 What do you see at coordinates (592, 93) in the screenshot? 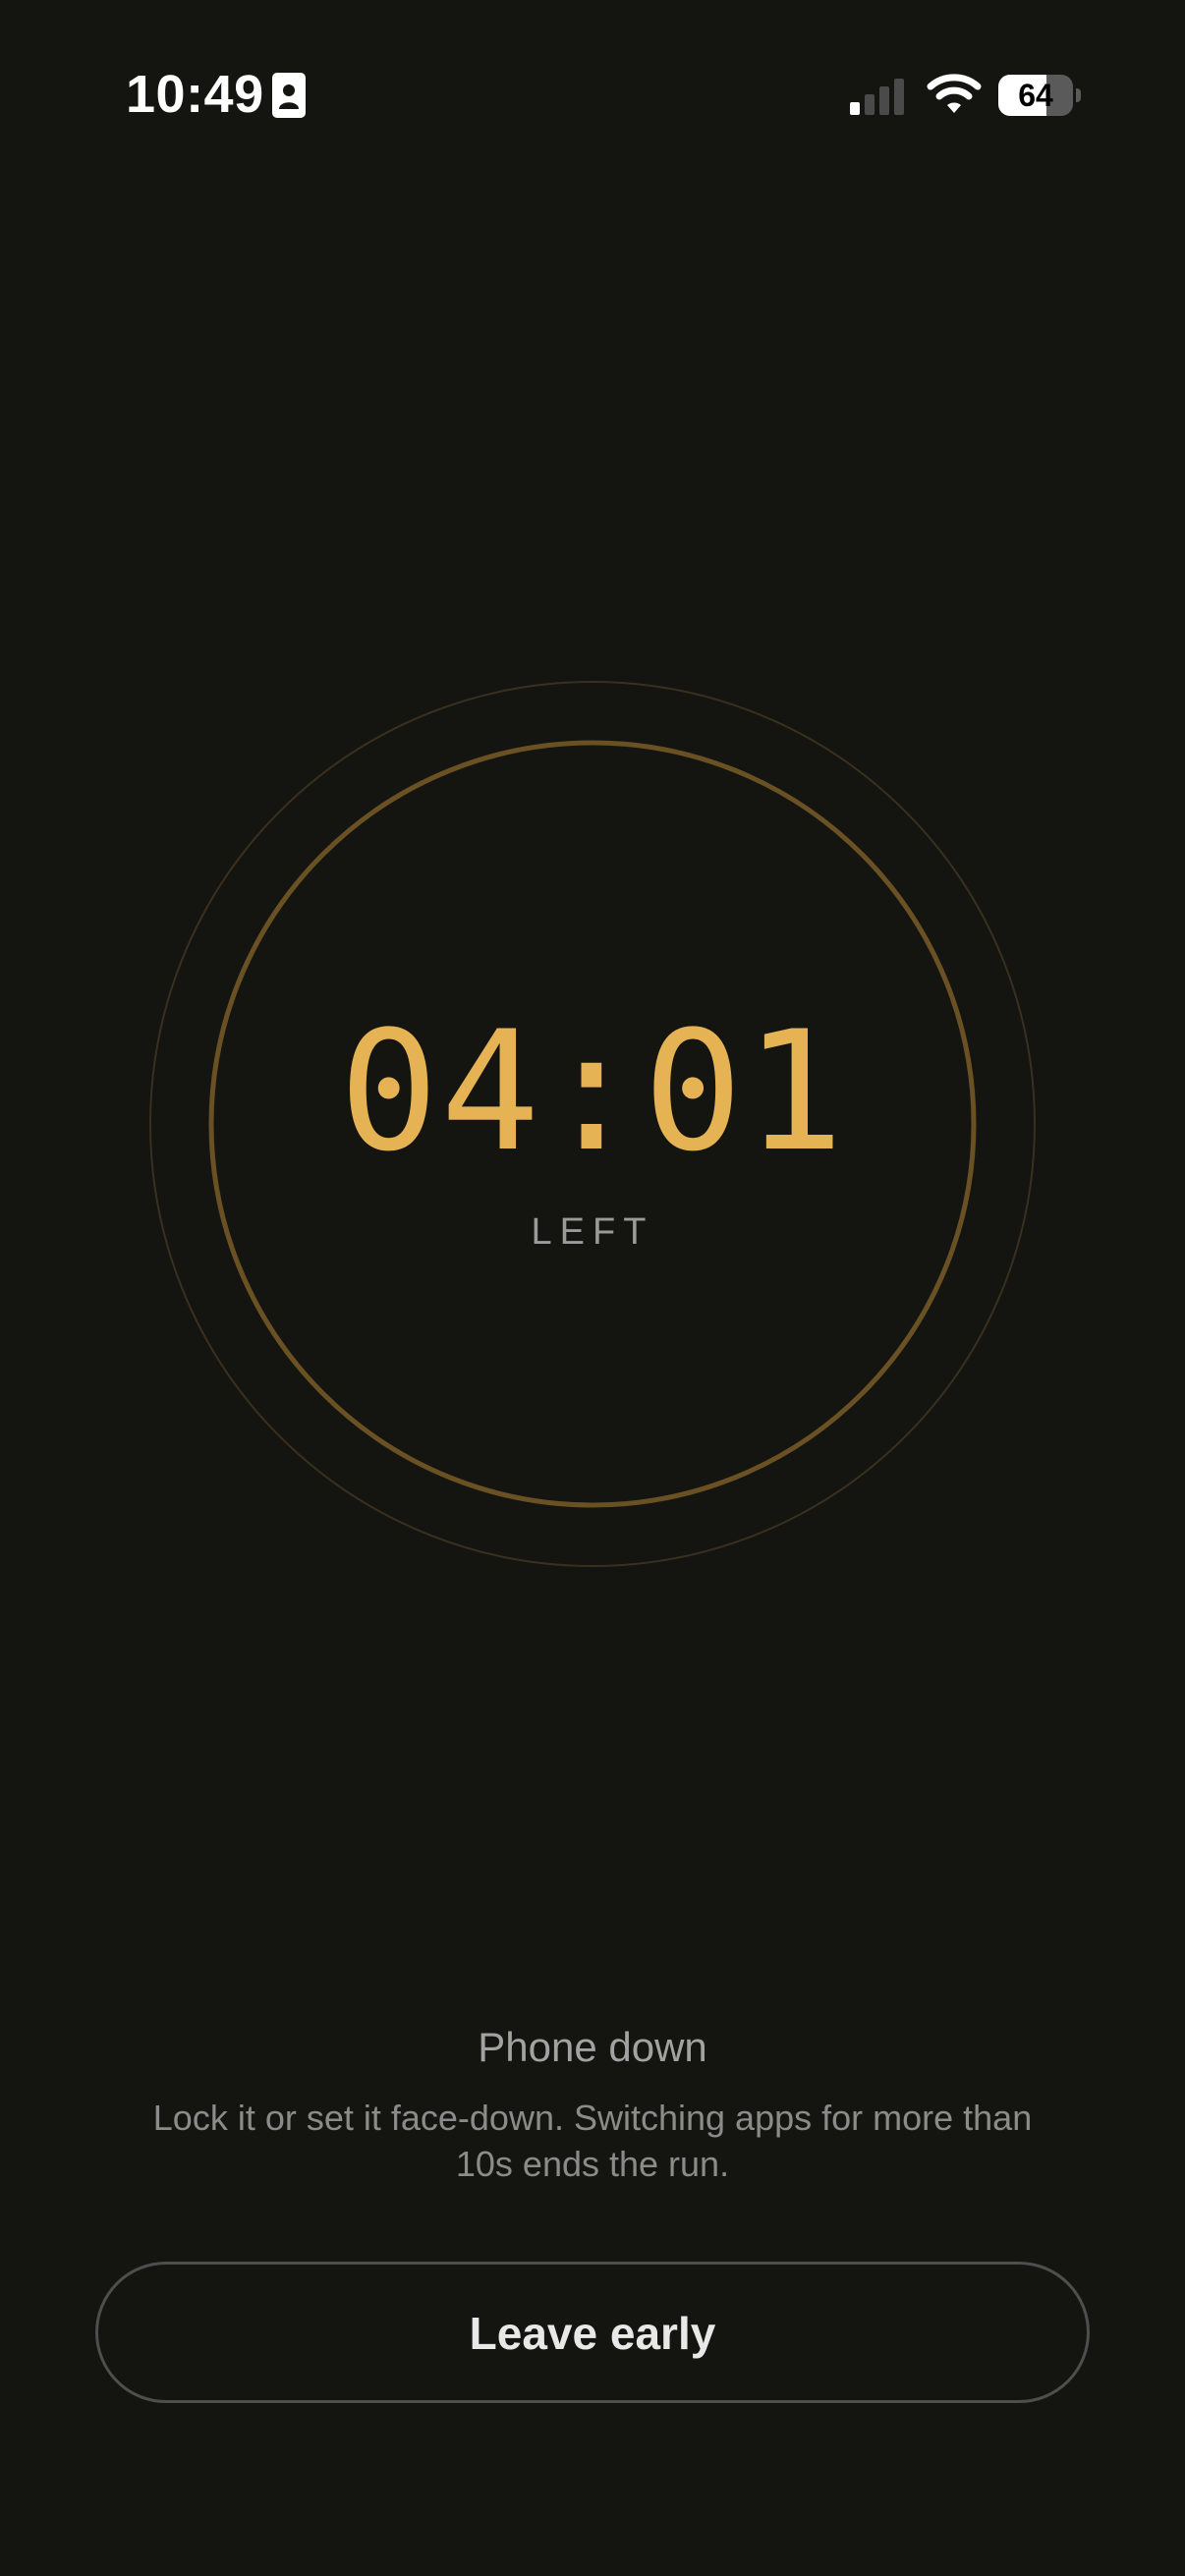
I see `status-bar: 10:49 64` at bounding box center [592, 93].